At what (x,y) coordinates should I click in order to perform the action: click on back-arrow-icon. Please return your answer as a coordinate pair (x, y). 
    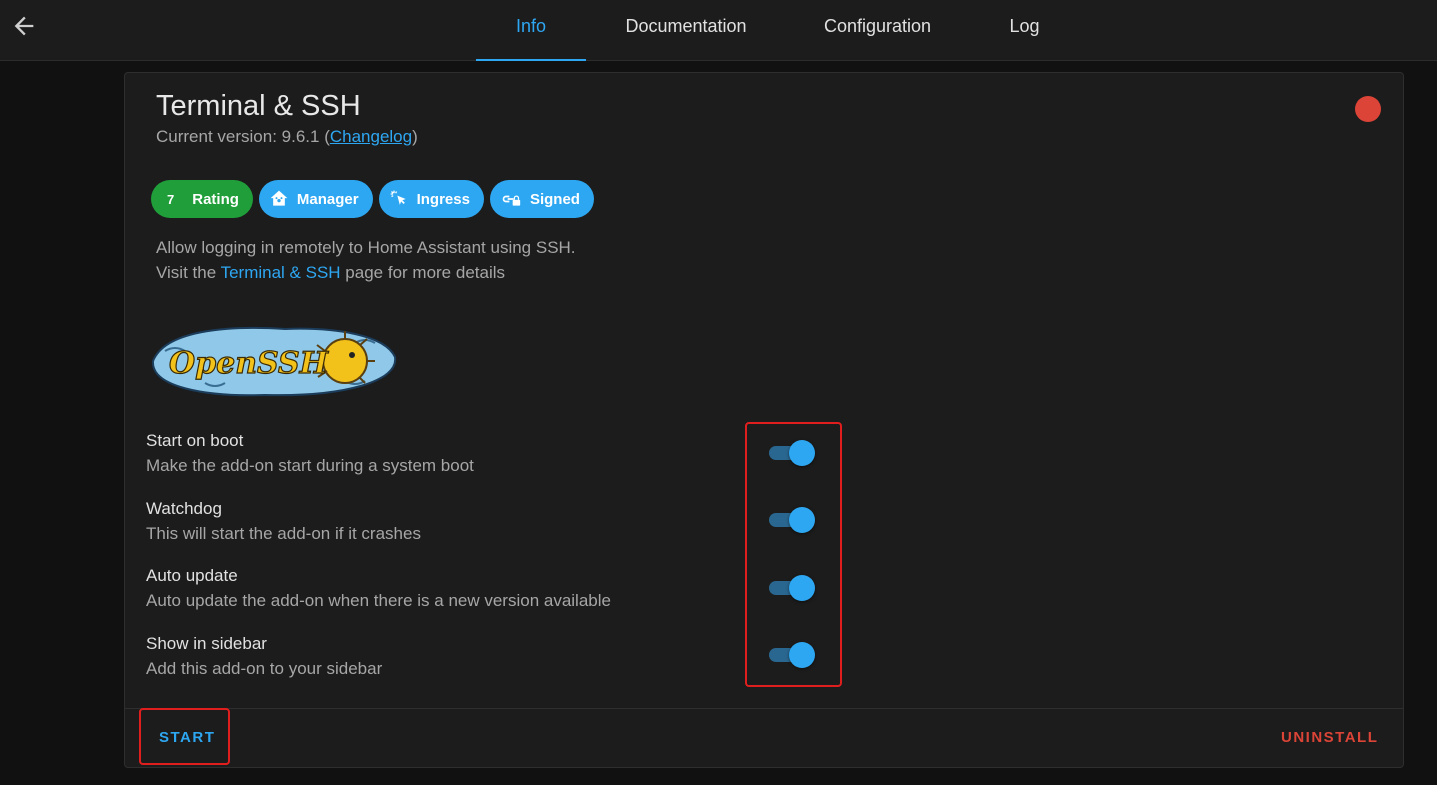
    Looking at the image, I should click on (24, 26).